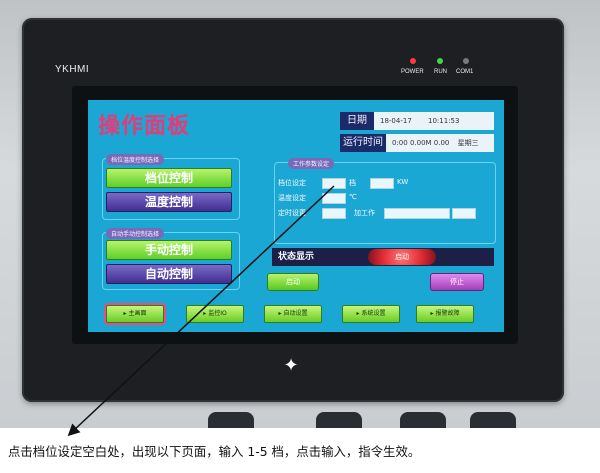 The image size is (600, 473). I want to click on home-key-icon: ✦, so click(291, 366).